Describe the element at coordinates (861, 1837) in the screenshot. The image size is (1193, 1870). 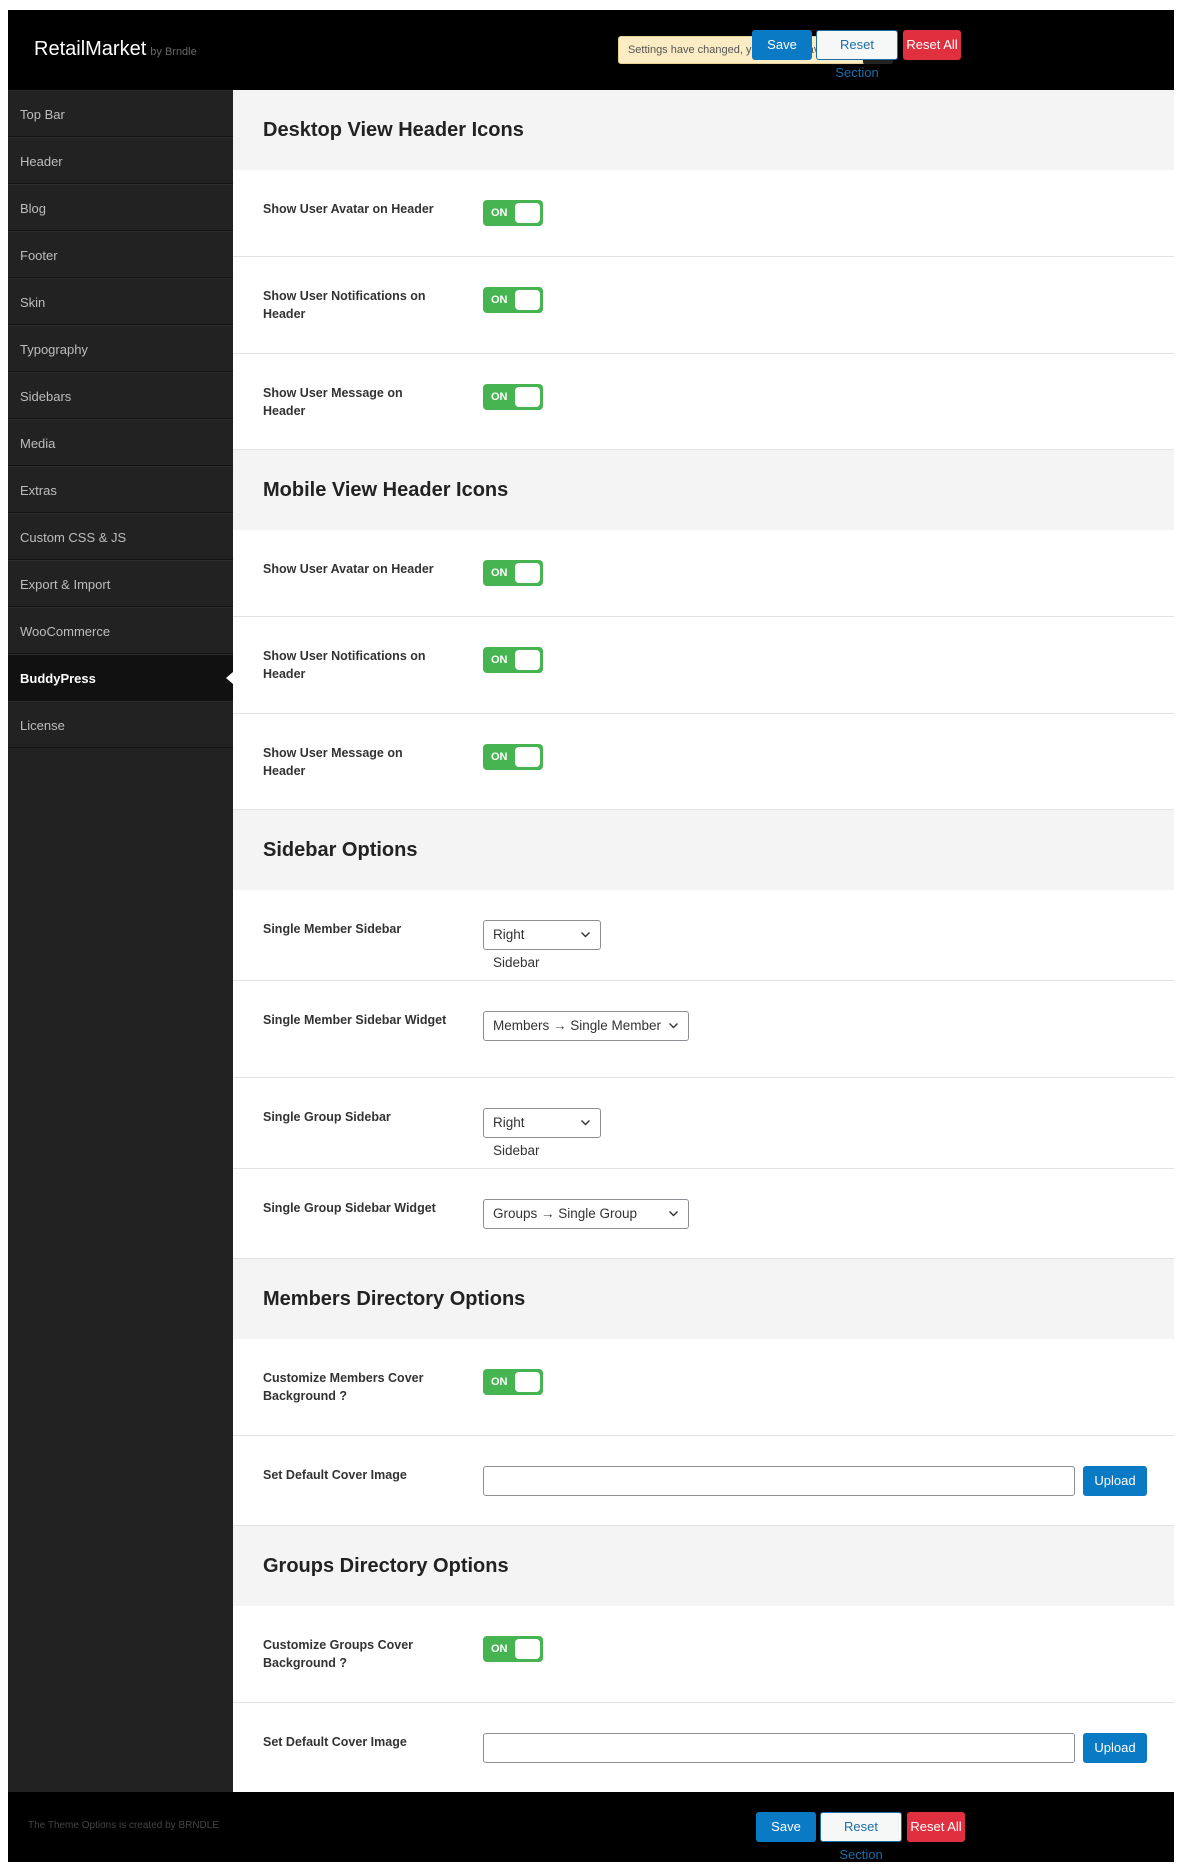
I see `footer-reset-section-button: Reset Section` at that location.